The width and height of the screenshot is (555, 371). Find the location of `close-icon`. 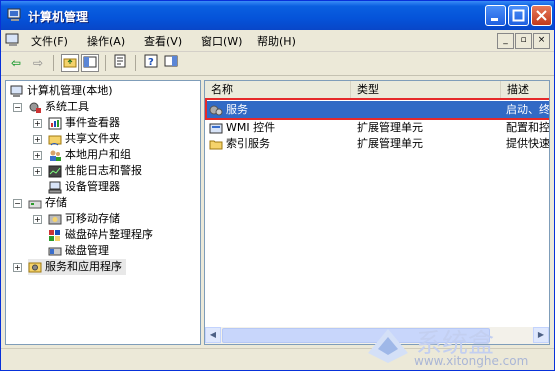

close-icon is located at coordinates (541, 15).